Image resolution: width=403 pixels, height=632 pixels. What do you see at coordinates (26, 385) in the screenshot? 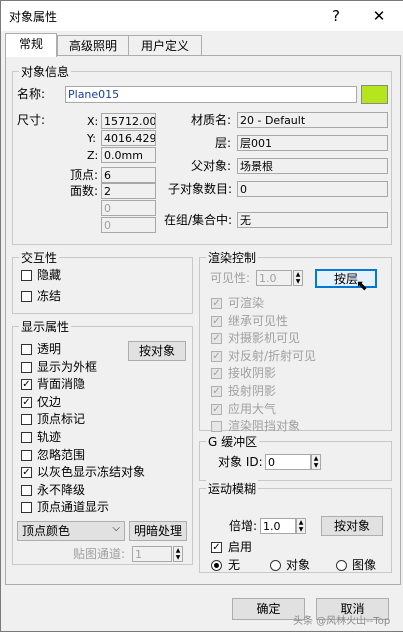
I see `display-checkbox-2: ✓` at bounding box center [26, 385].